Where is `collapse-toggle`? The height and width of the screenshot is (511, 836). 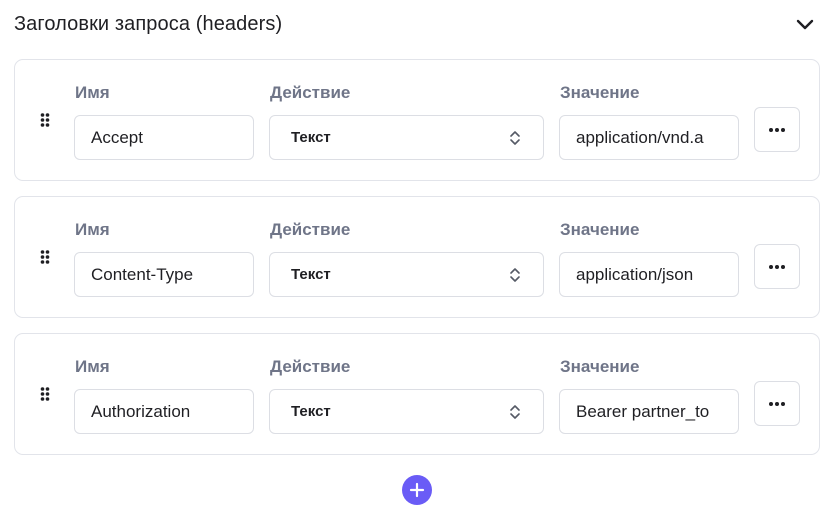
collapse-toggle is located at coordinates (805, 24).